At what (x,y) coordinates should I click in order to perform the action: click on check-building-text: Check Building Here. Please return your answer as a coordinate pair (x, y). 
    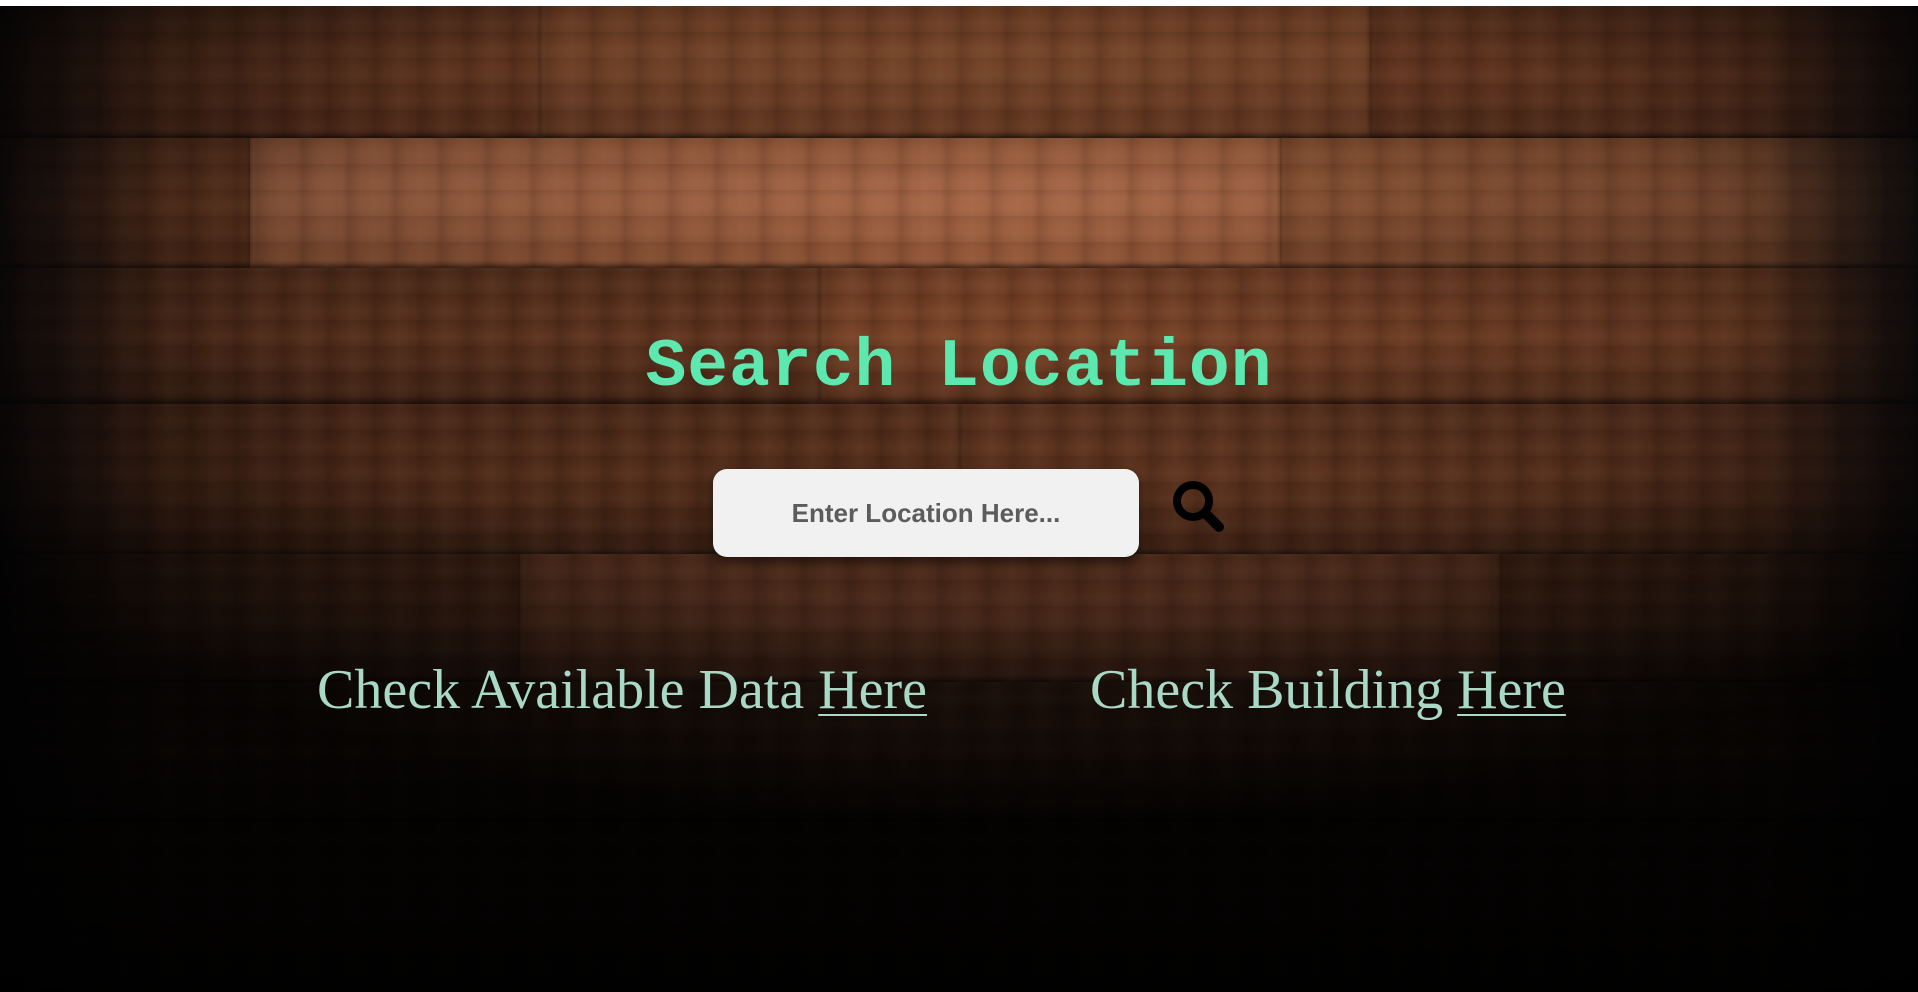
    Looking at the image, I should click on (1328, 690).